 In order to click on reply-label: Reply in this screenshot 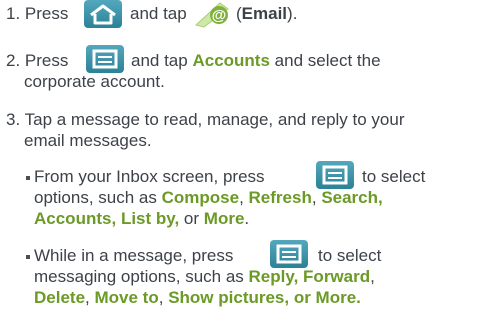, I will do `click(271, 276)`.